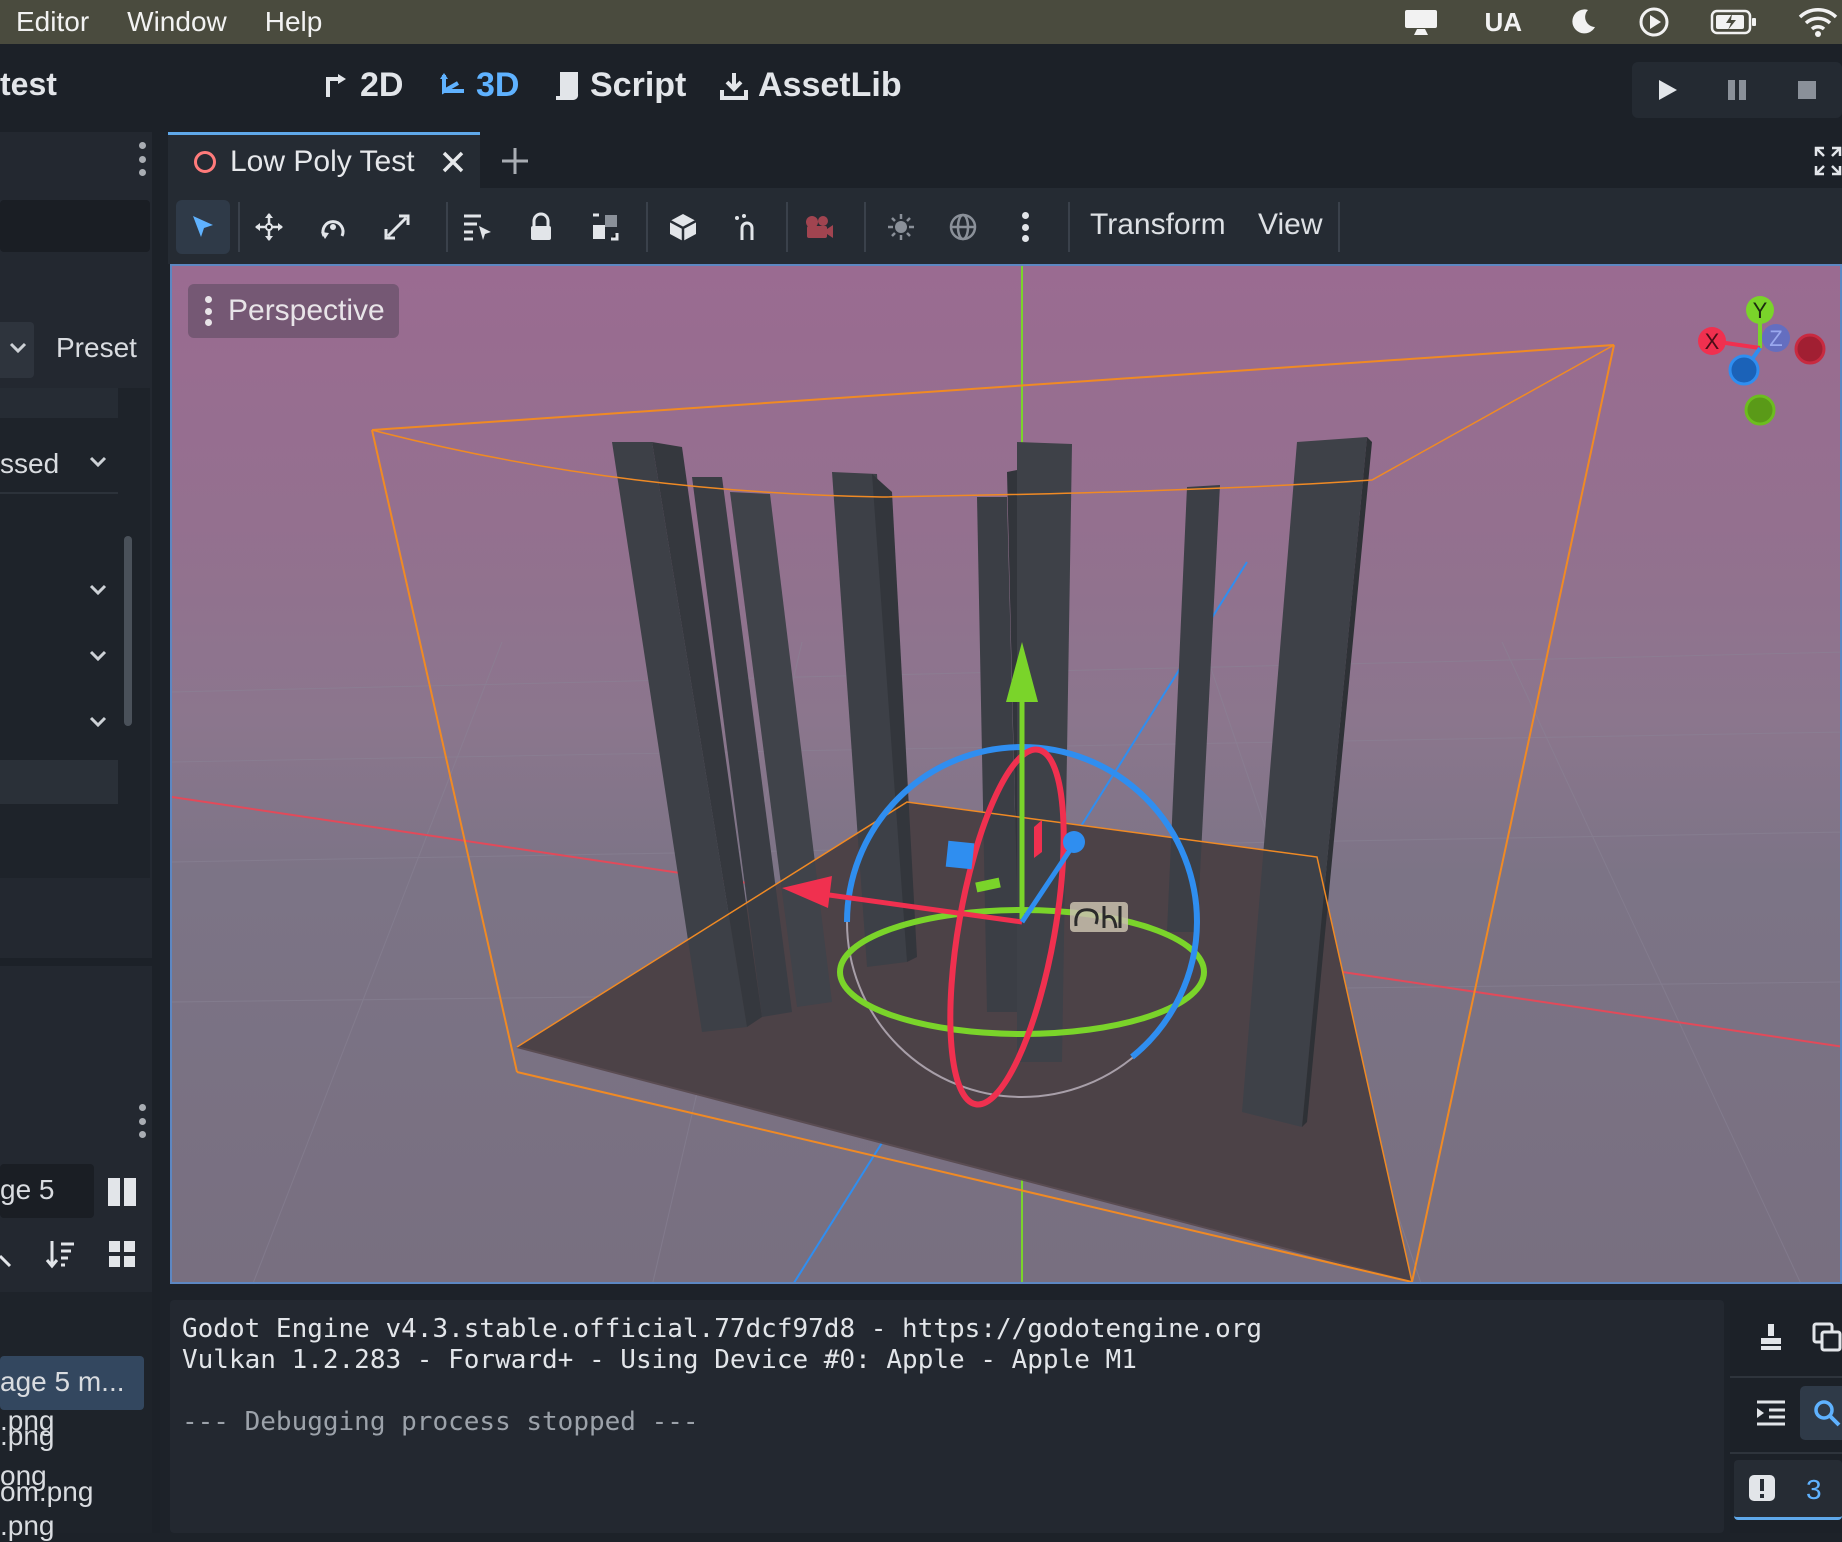 The height and width of the screenshot is (1542, 1842). I want to click on svg-text: Y, so click(1760, 310).